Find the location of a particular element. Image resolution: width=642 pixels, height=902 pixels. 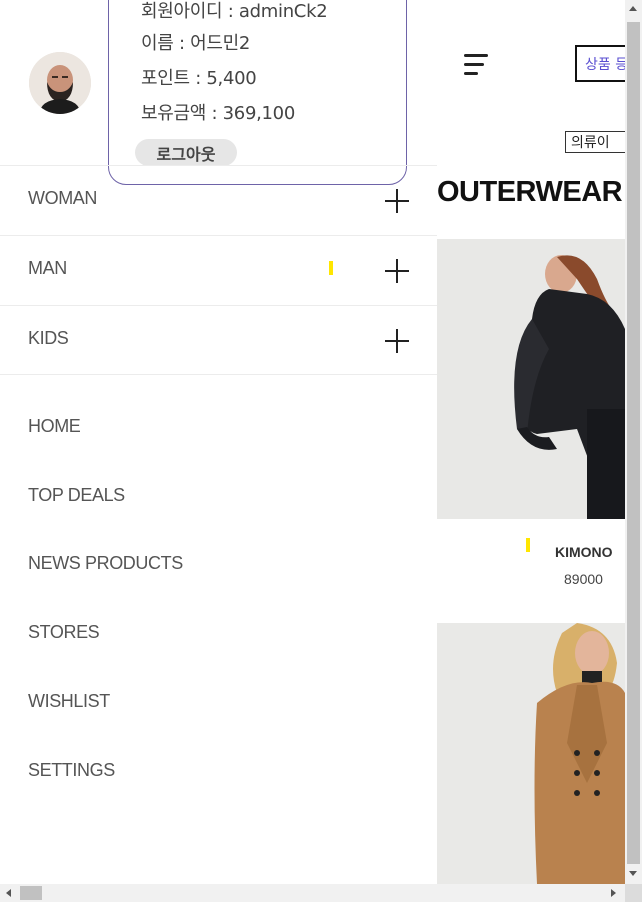

vertical-scroll-thumb is located at coordinates (633, 443).